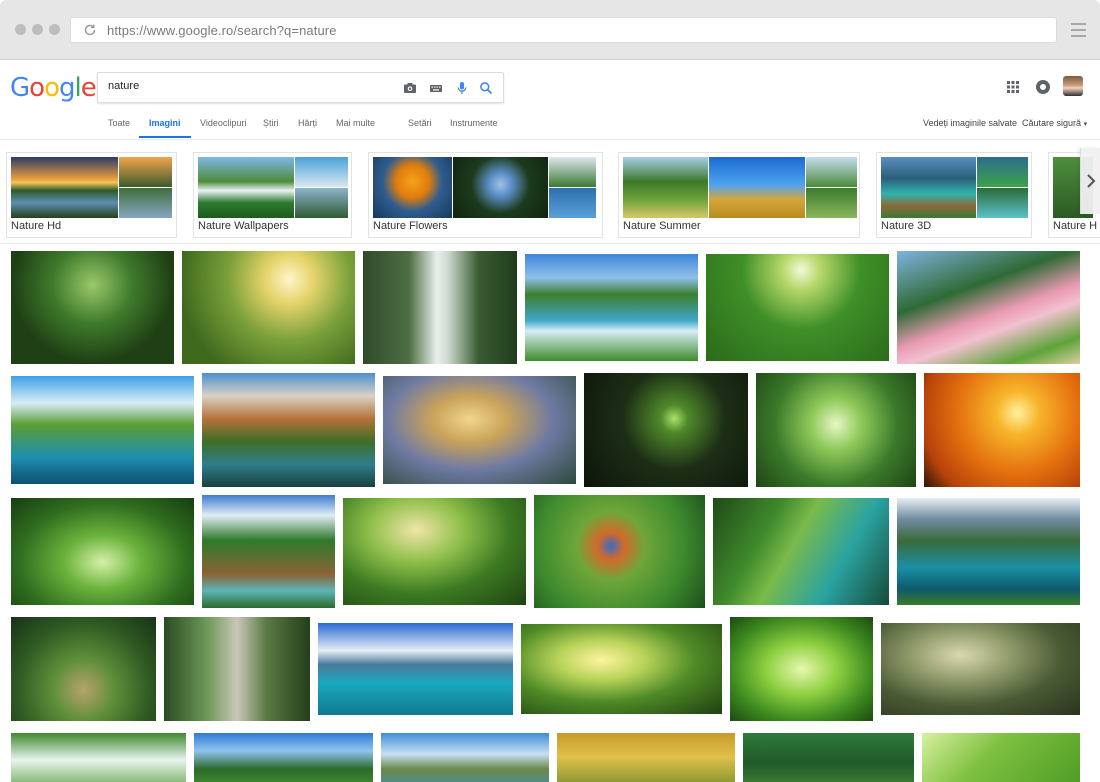  What do you see at coordinates (1075, 226) in the screenshot?
I see `related-label: Nature H` at bounding box center [1075, 226].